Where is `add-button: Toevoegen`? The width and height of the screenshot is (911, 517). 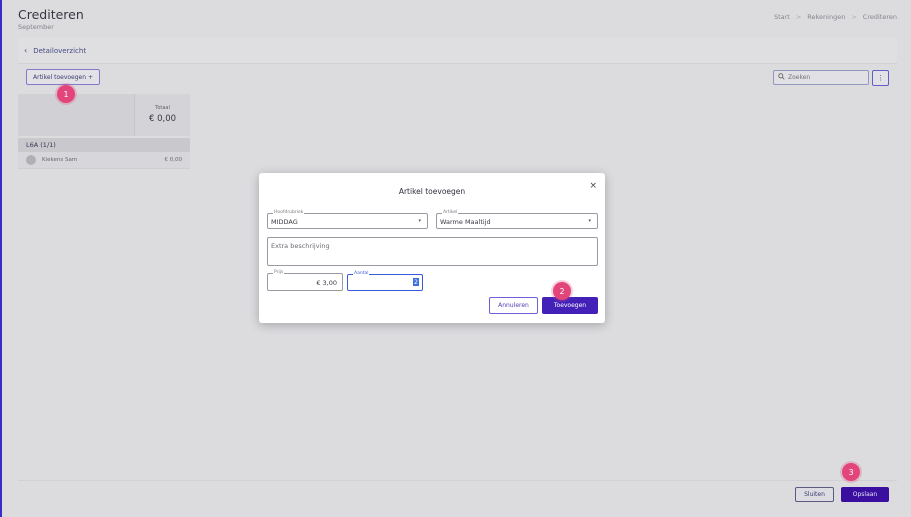
add-button: Toevoegen is located at coordinates (570, 305).